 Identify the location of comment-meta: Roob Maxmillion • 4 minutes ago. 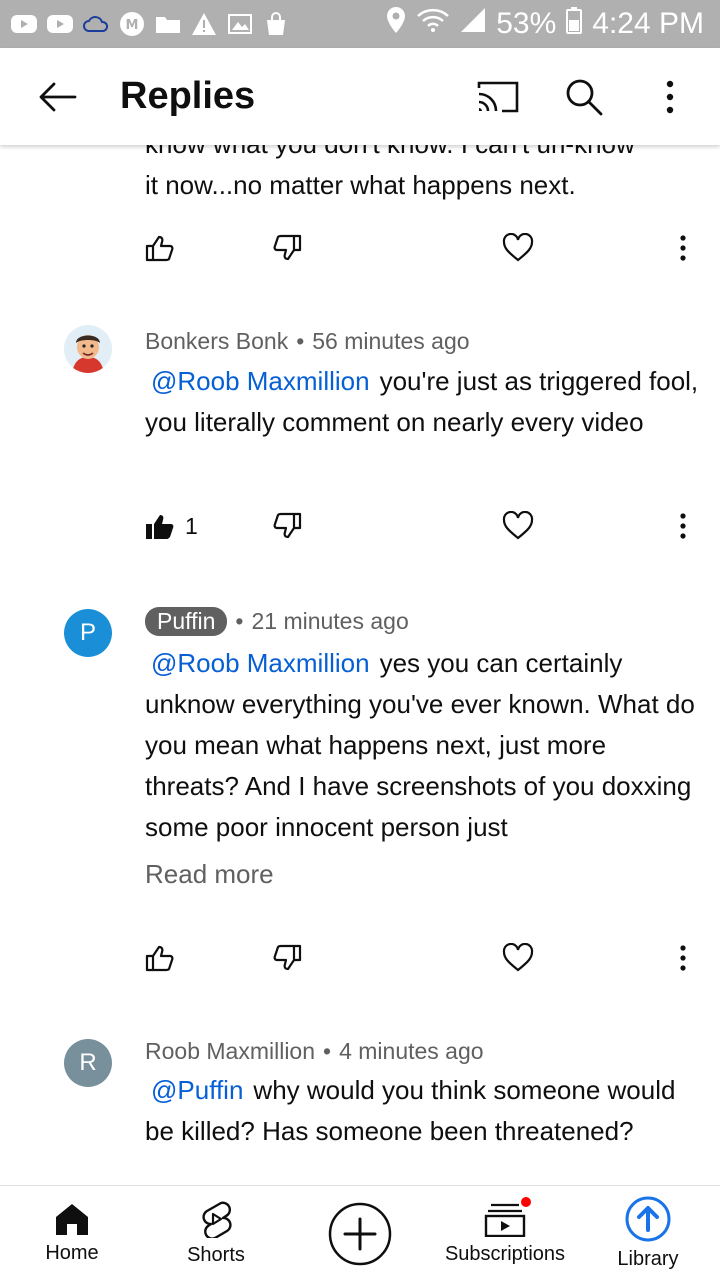
(314, 1051).